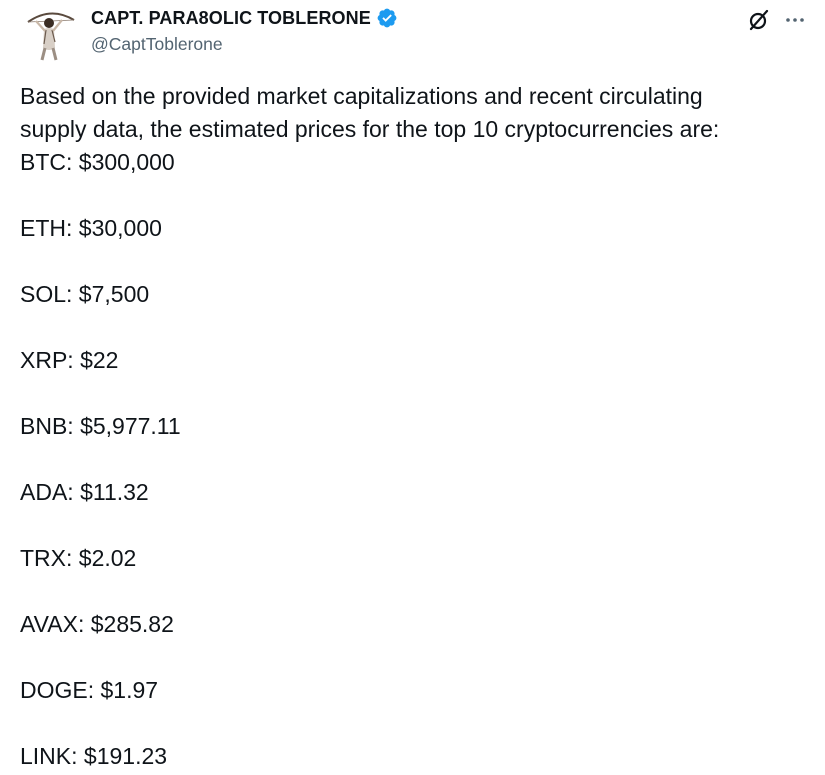  Describe the element at coordinates (69, 360) in the screenshot. I see `price-line-xrp: XRP: $22` at that location.